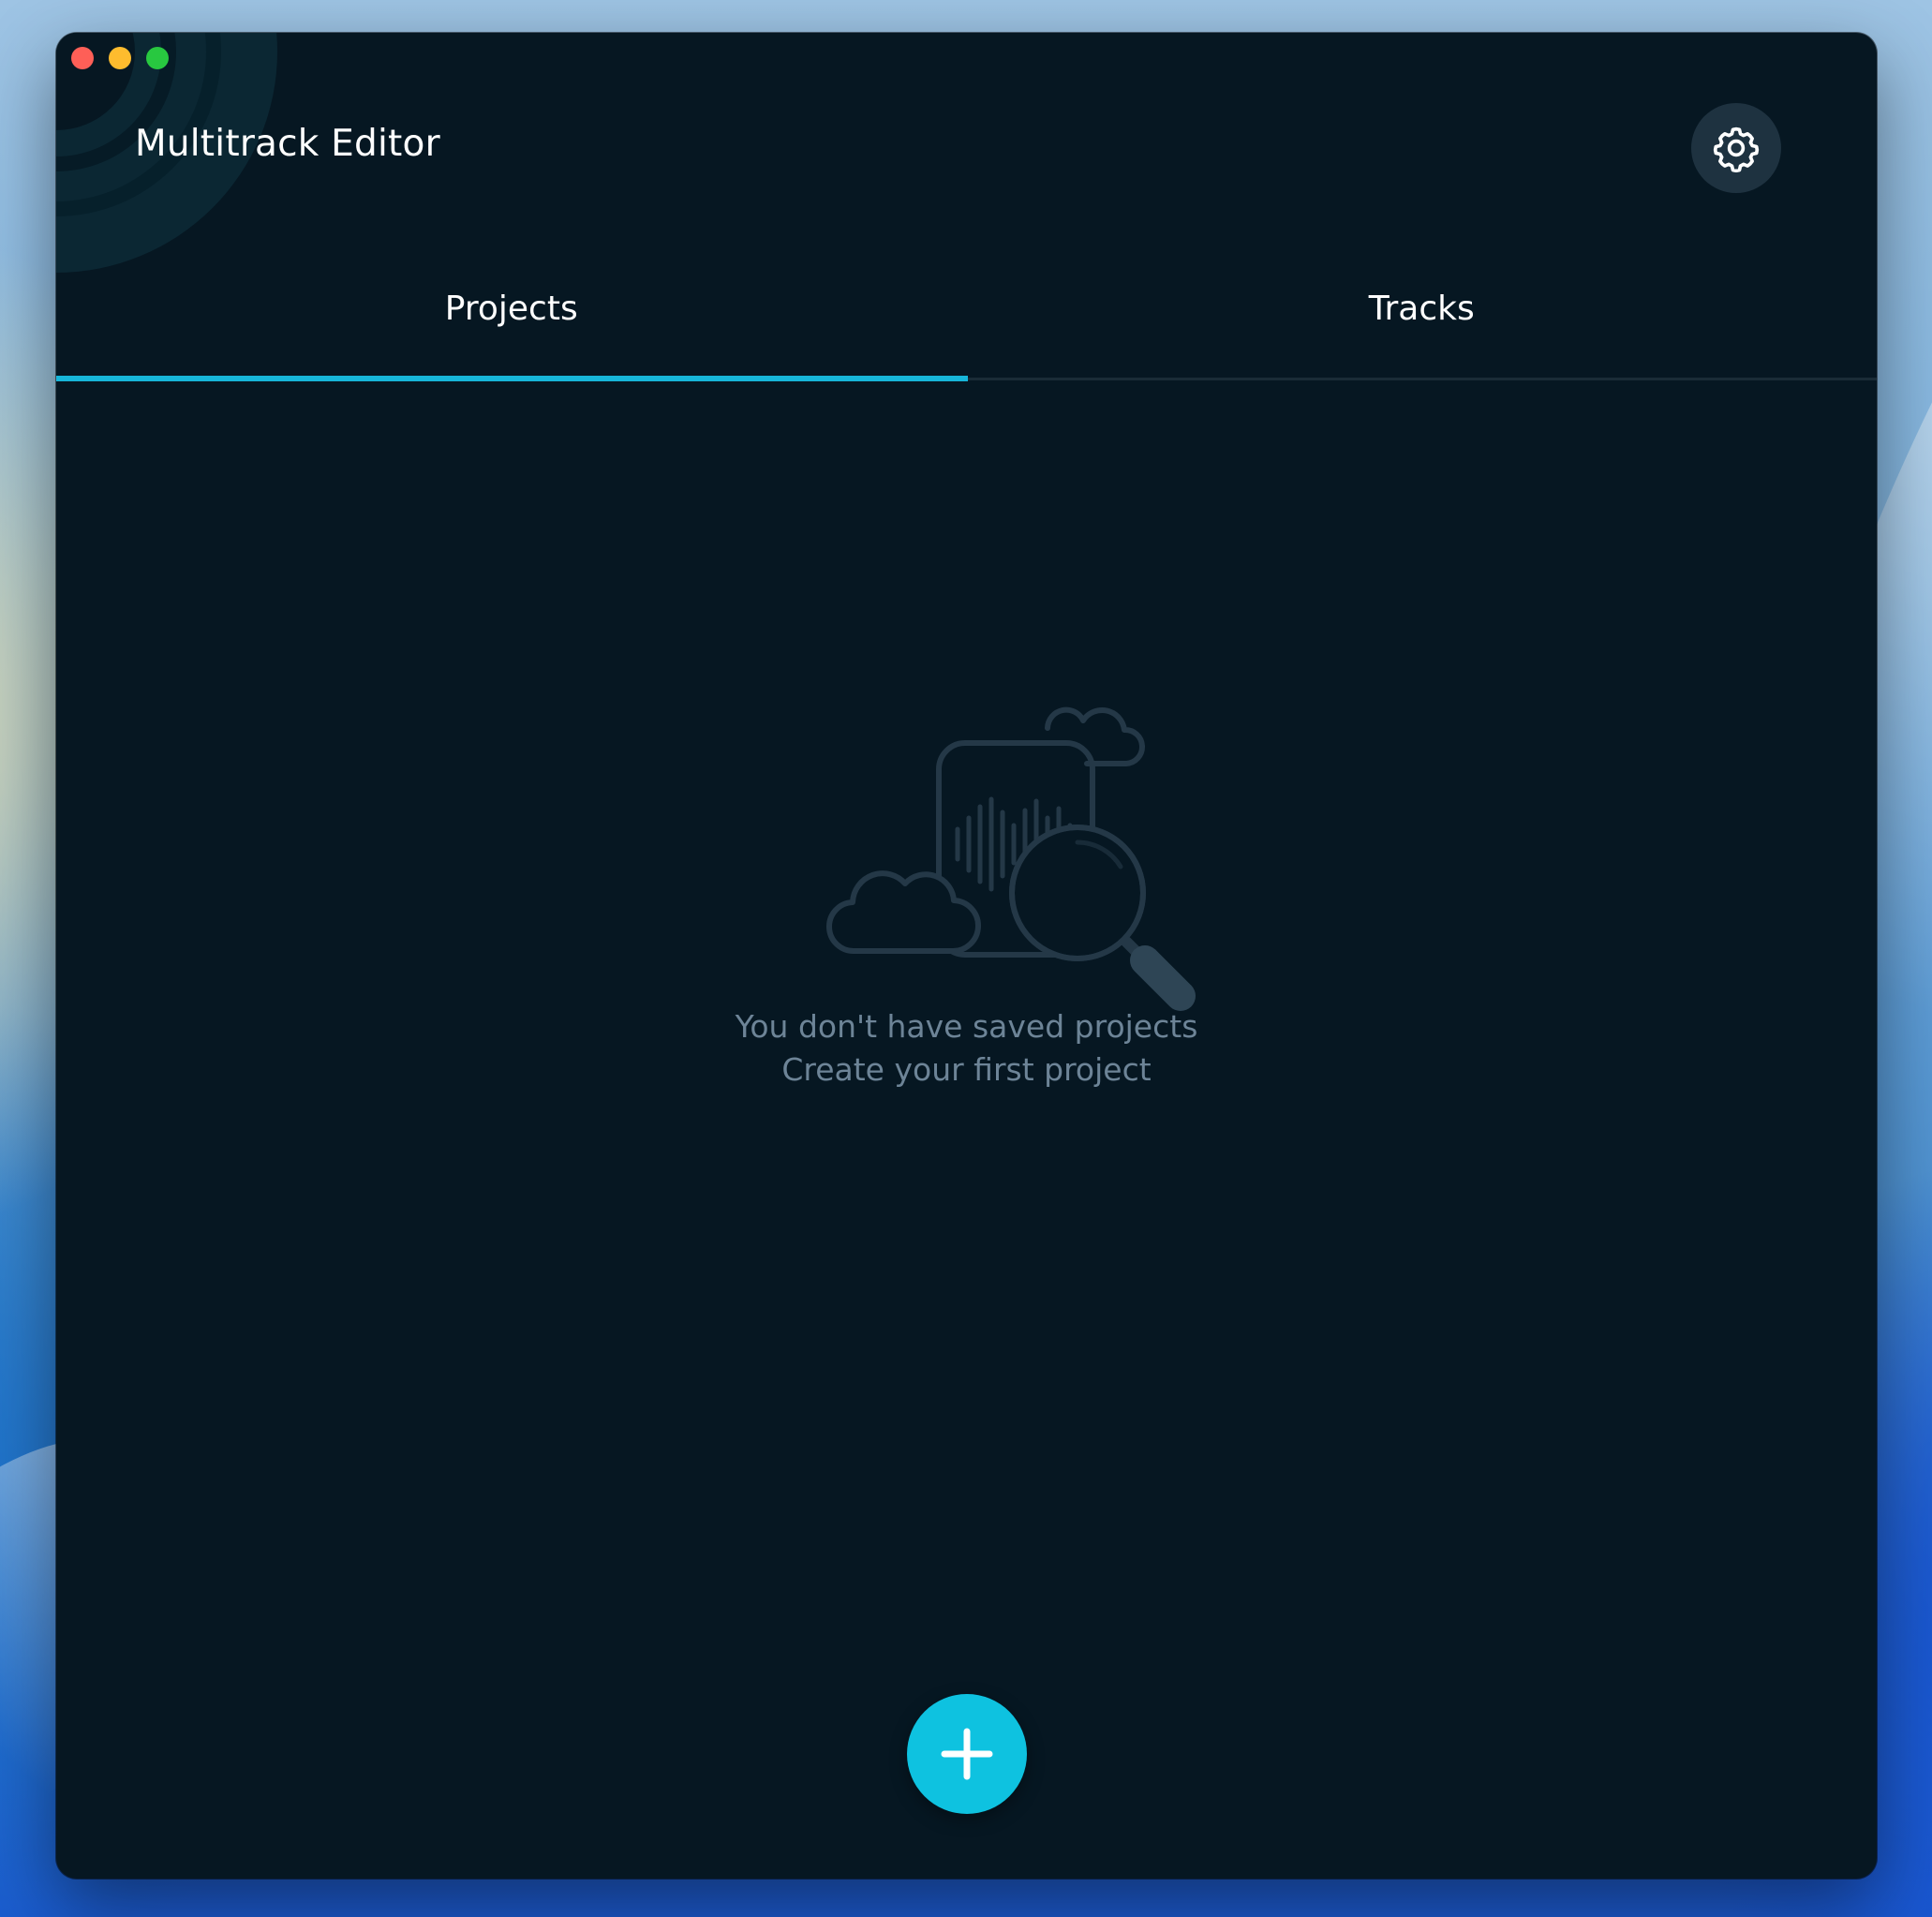 The height and width of the screenshot is (1917, 1932). I want to click on maximize-window-button, so click(157, 58).